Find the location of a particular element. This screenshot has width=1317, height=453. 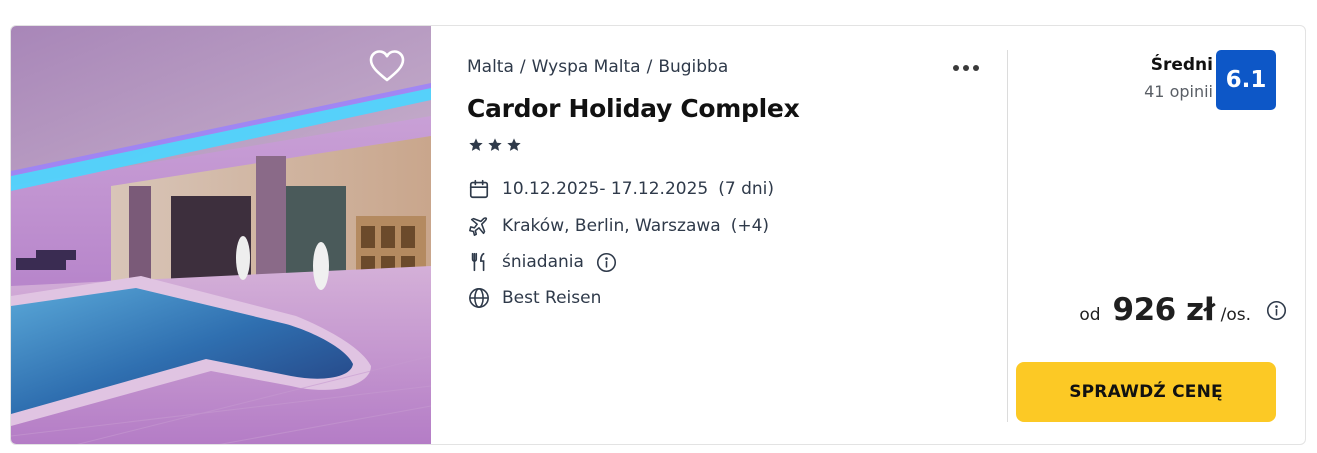

more-options-button is located at coordinates (966, 68).